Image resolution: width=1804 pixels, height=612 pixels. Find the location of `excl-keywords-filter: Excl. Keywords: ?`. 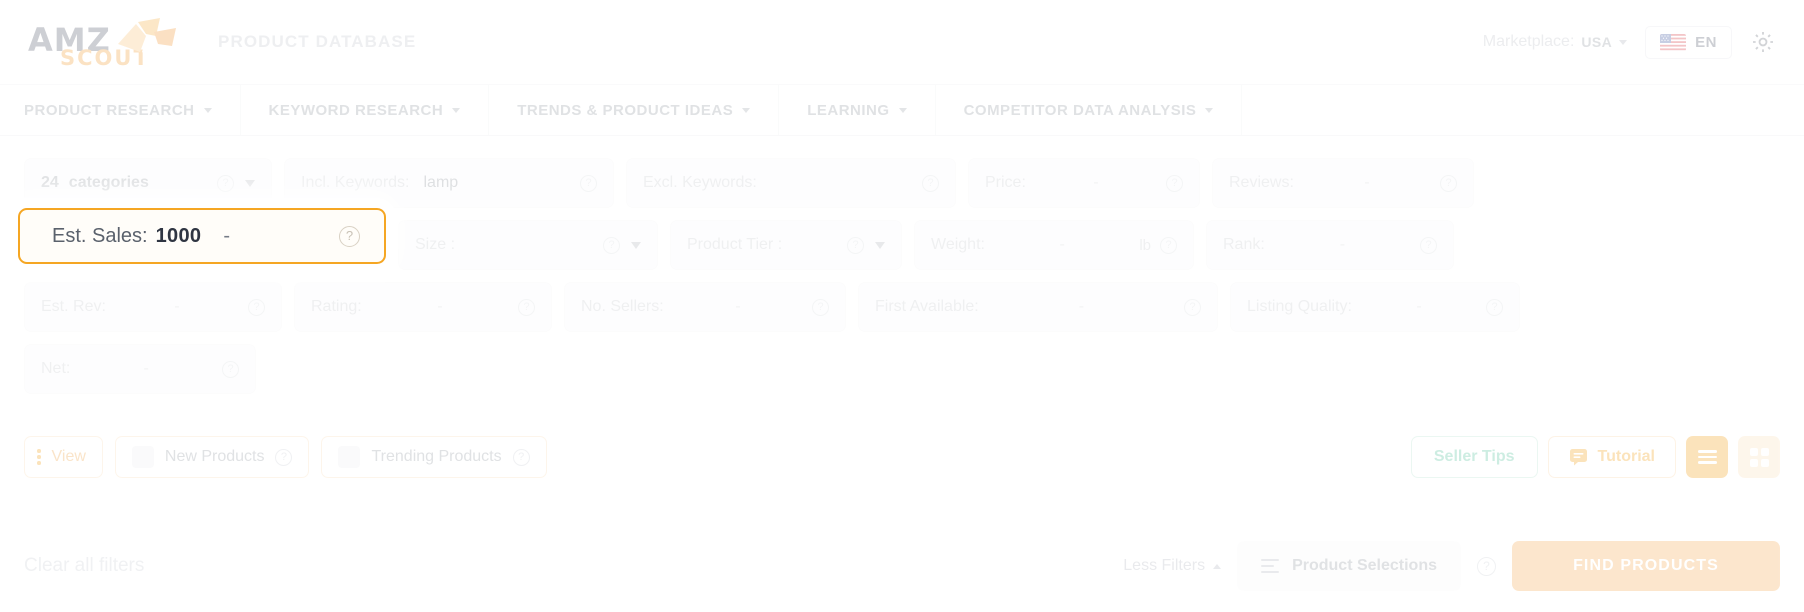

excl-keywords-filter: Excl. Keywords: ? is located at coordinates (791, 183).